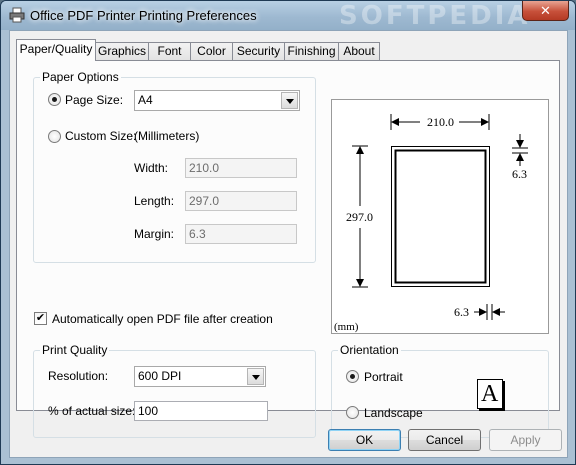 Image resolution: width=576 pixels, height=465 pixels. I want to click on paper-options-label: Paper Options, so click(80, 77).